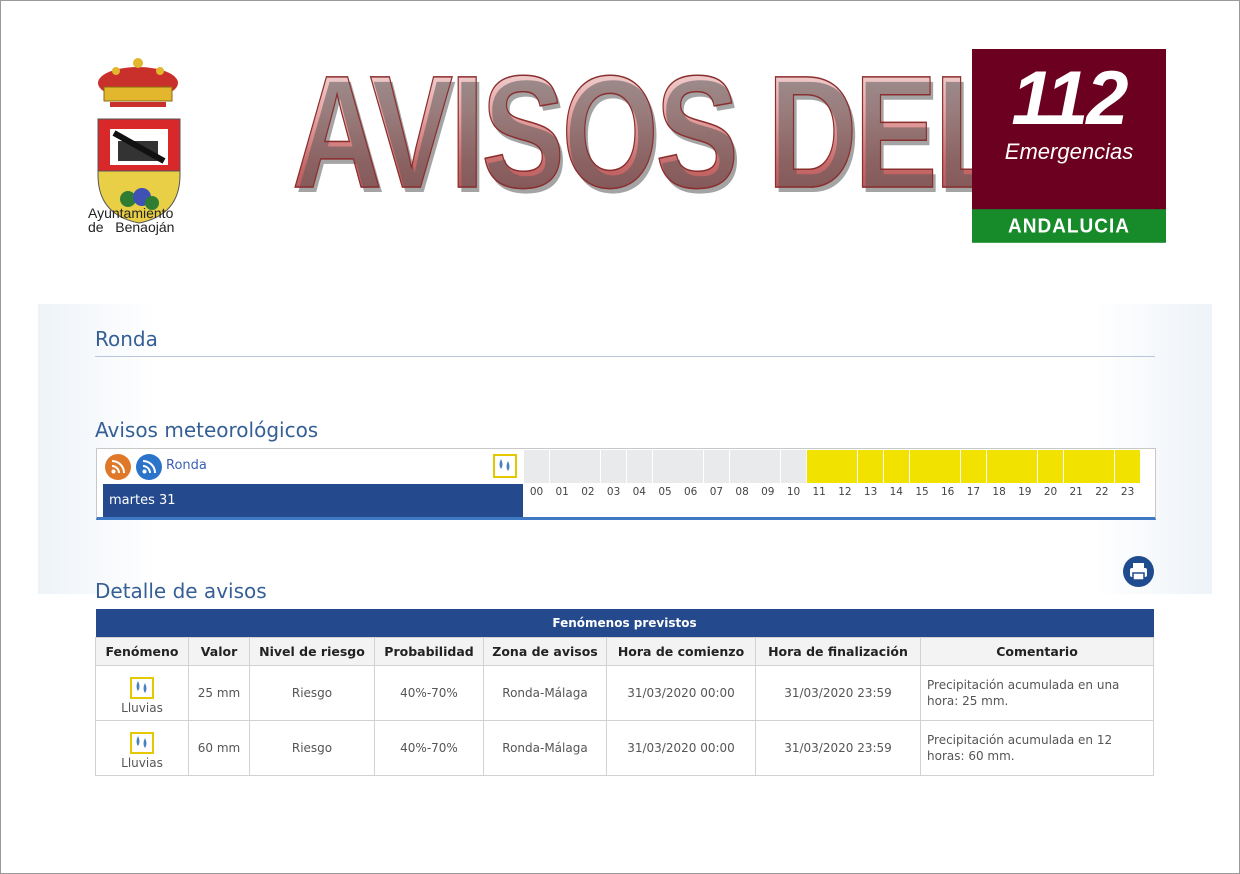 Image resolution: width=1240 pixels, height=874 pixels. What do you see at coordinates (545, 651) in the screenshot?
I see `col-header: Zona de avisos` at bounding box center [545, 651].